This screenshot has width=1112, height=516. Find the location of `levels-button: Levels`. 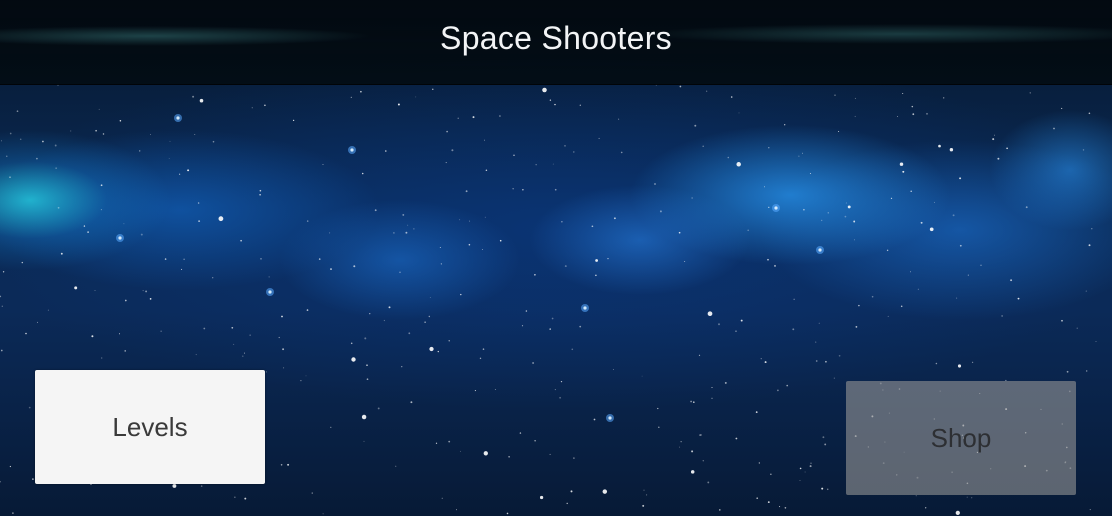

levels-button: Levels is located at coordinates (150, 427).